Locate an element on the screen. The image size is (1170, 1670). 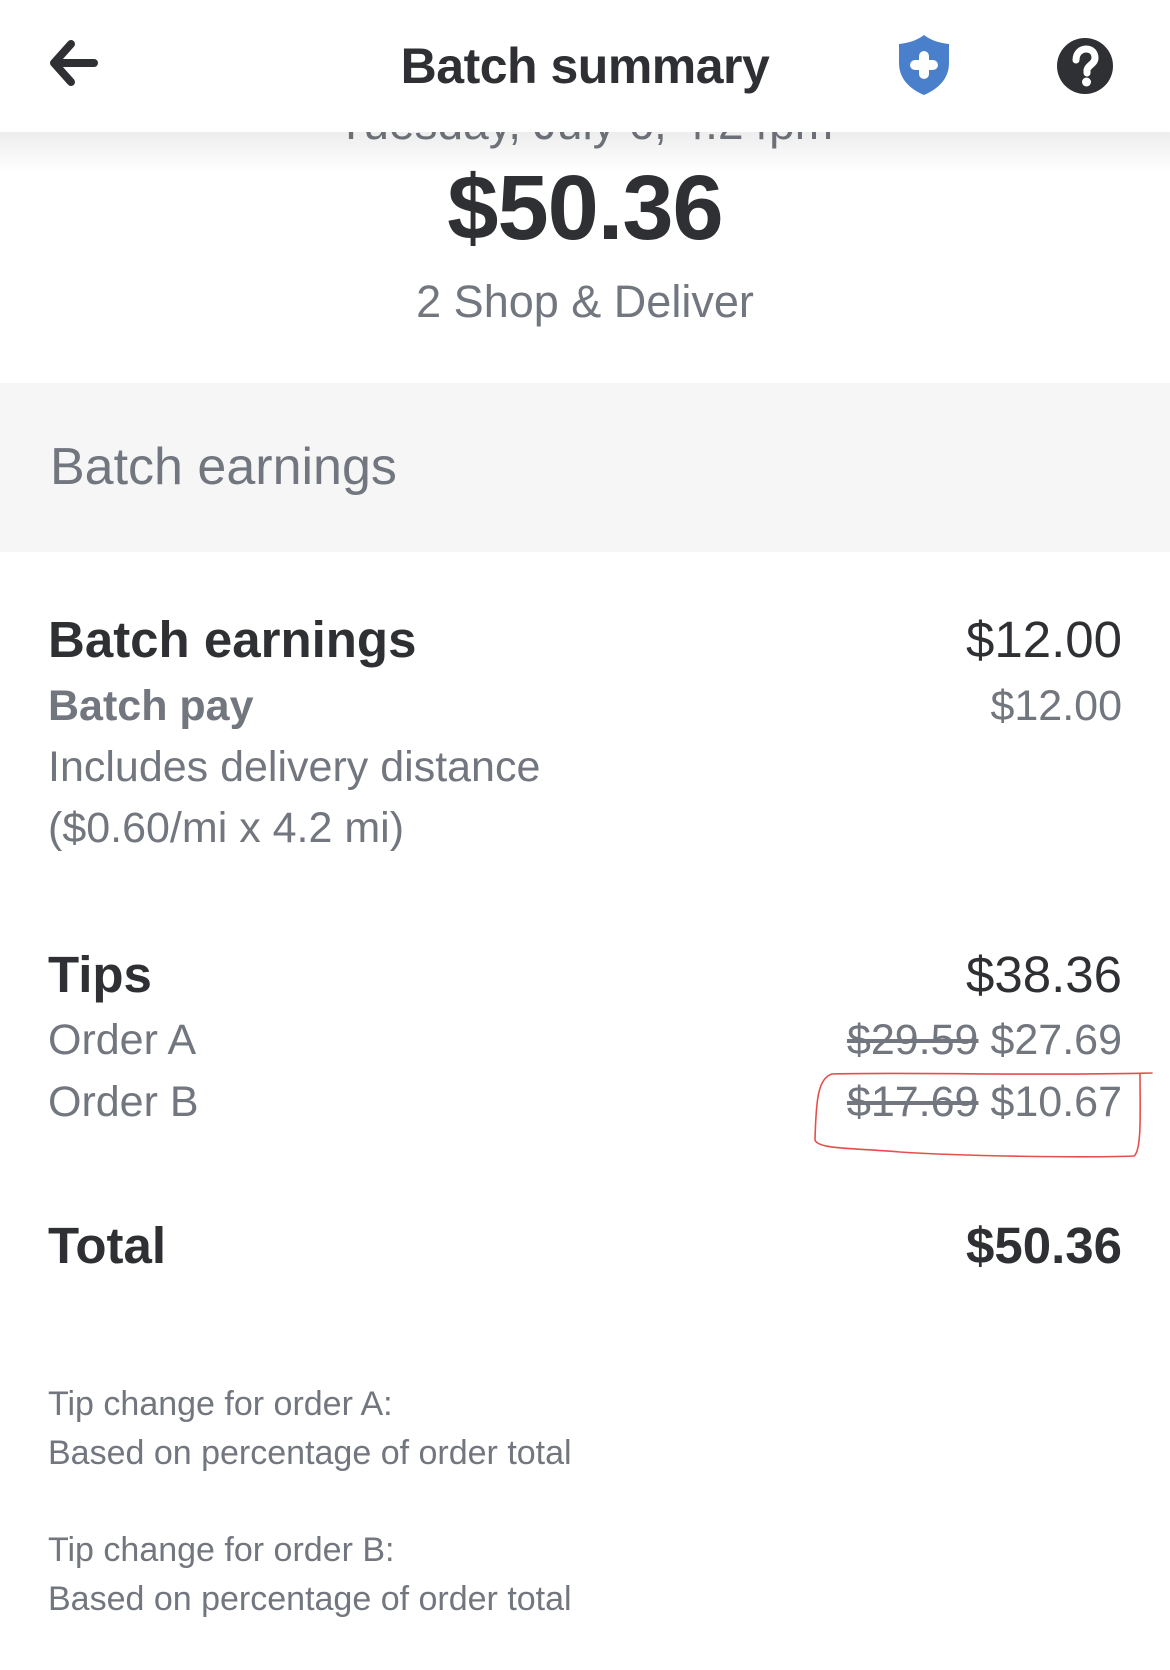
earnings-amount: $12.00 is located at coordinates (1044, 639).